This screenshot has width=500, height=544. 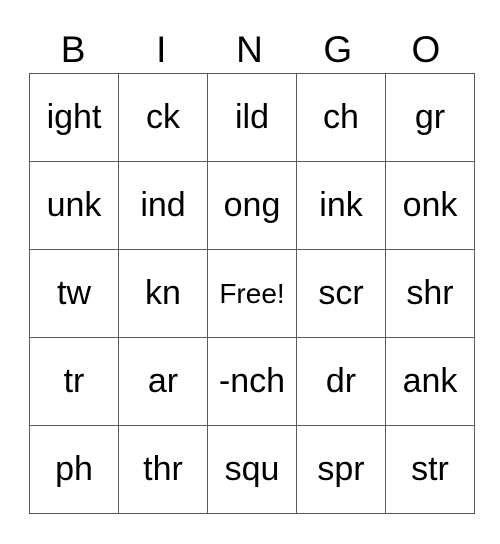 I want to click on bingo-cell: ight, so click(x=74, y=117).